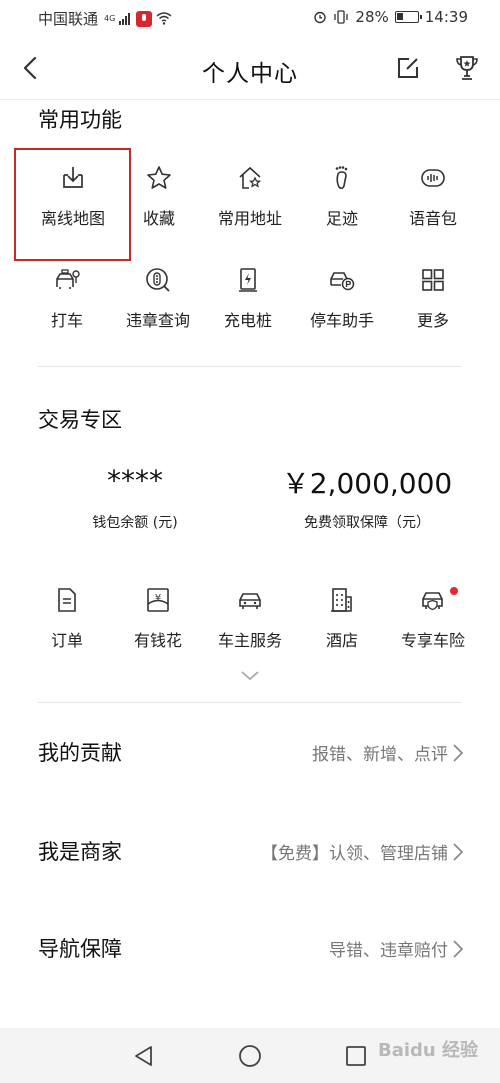  I want to click on voice-pack-icon, so click(433, 178).